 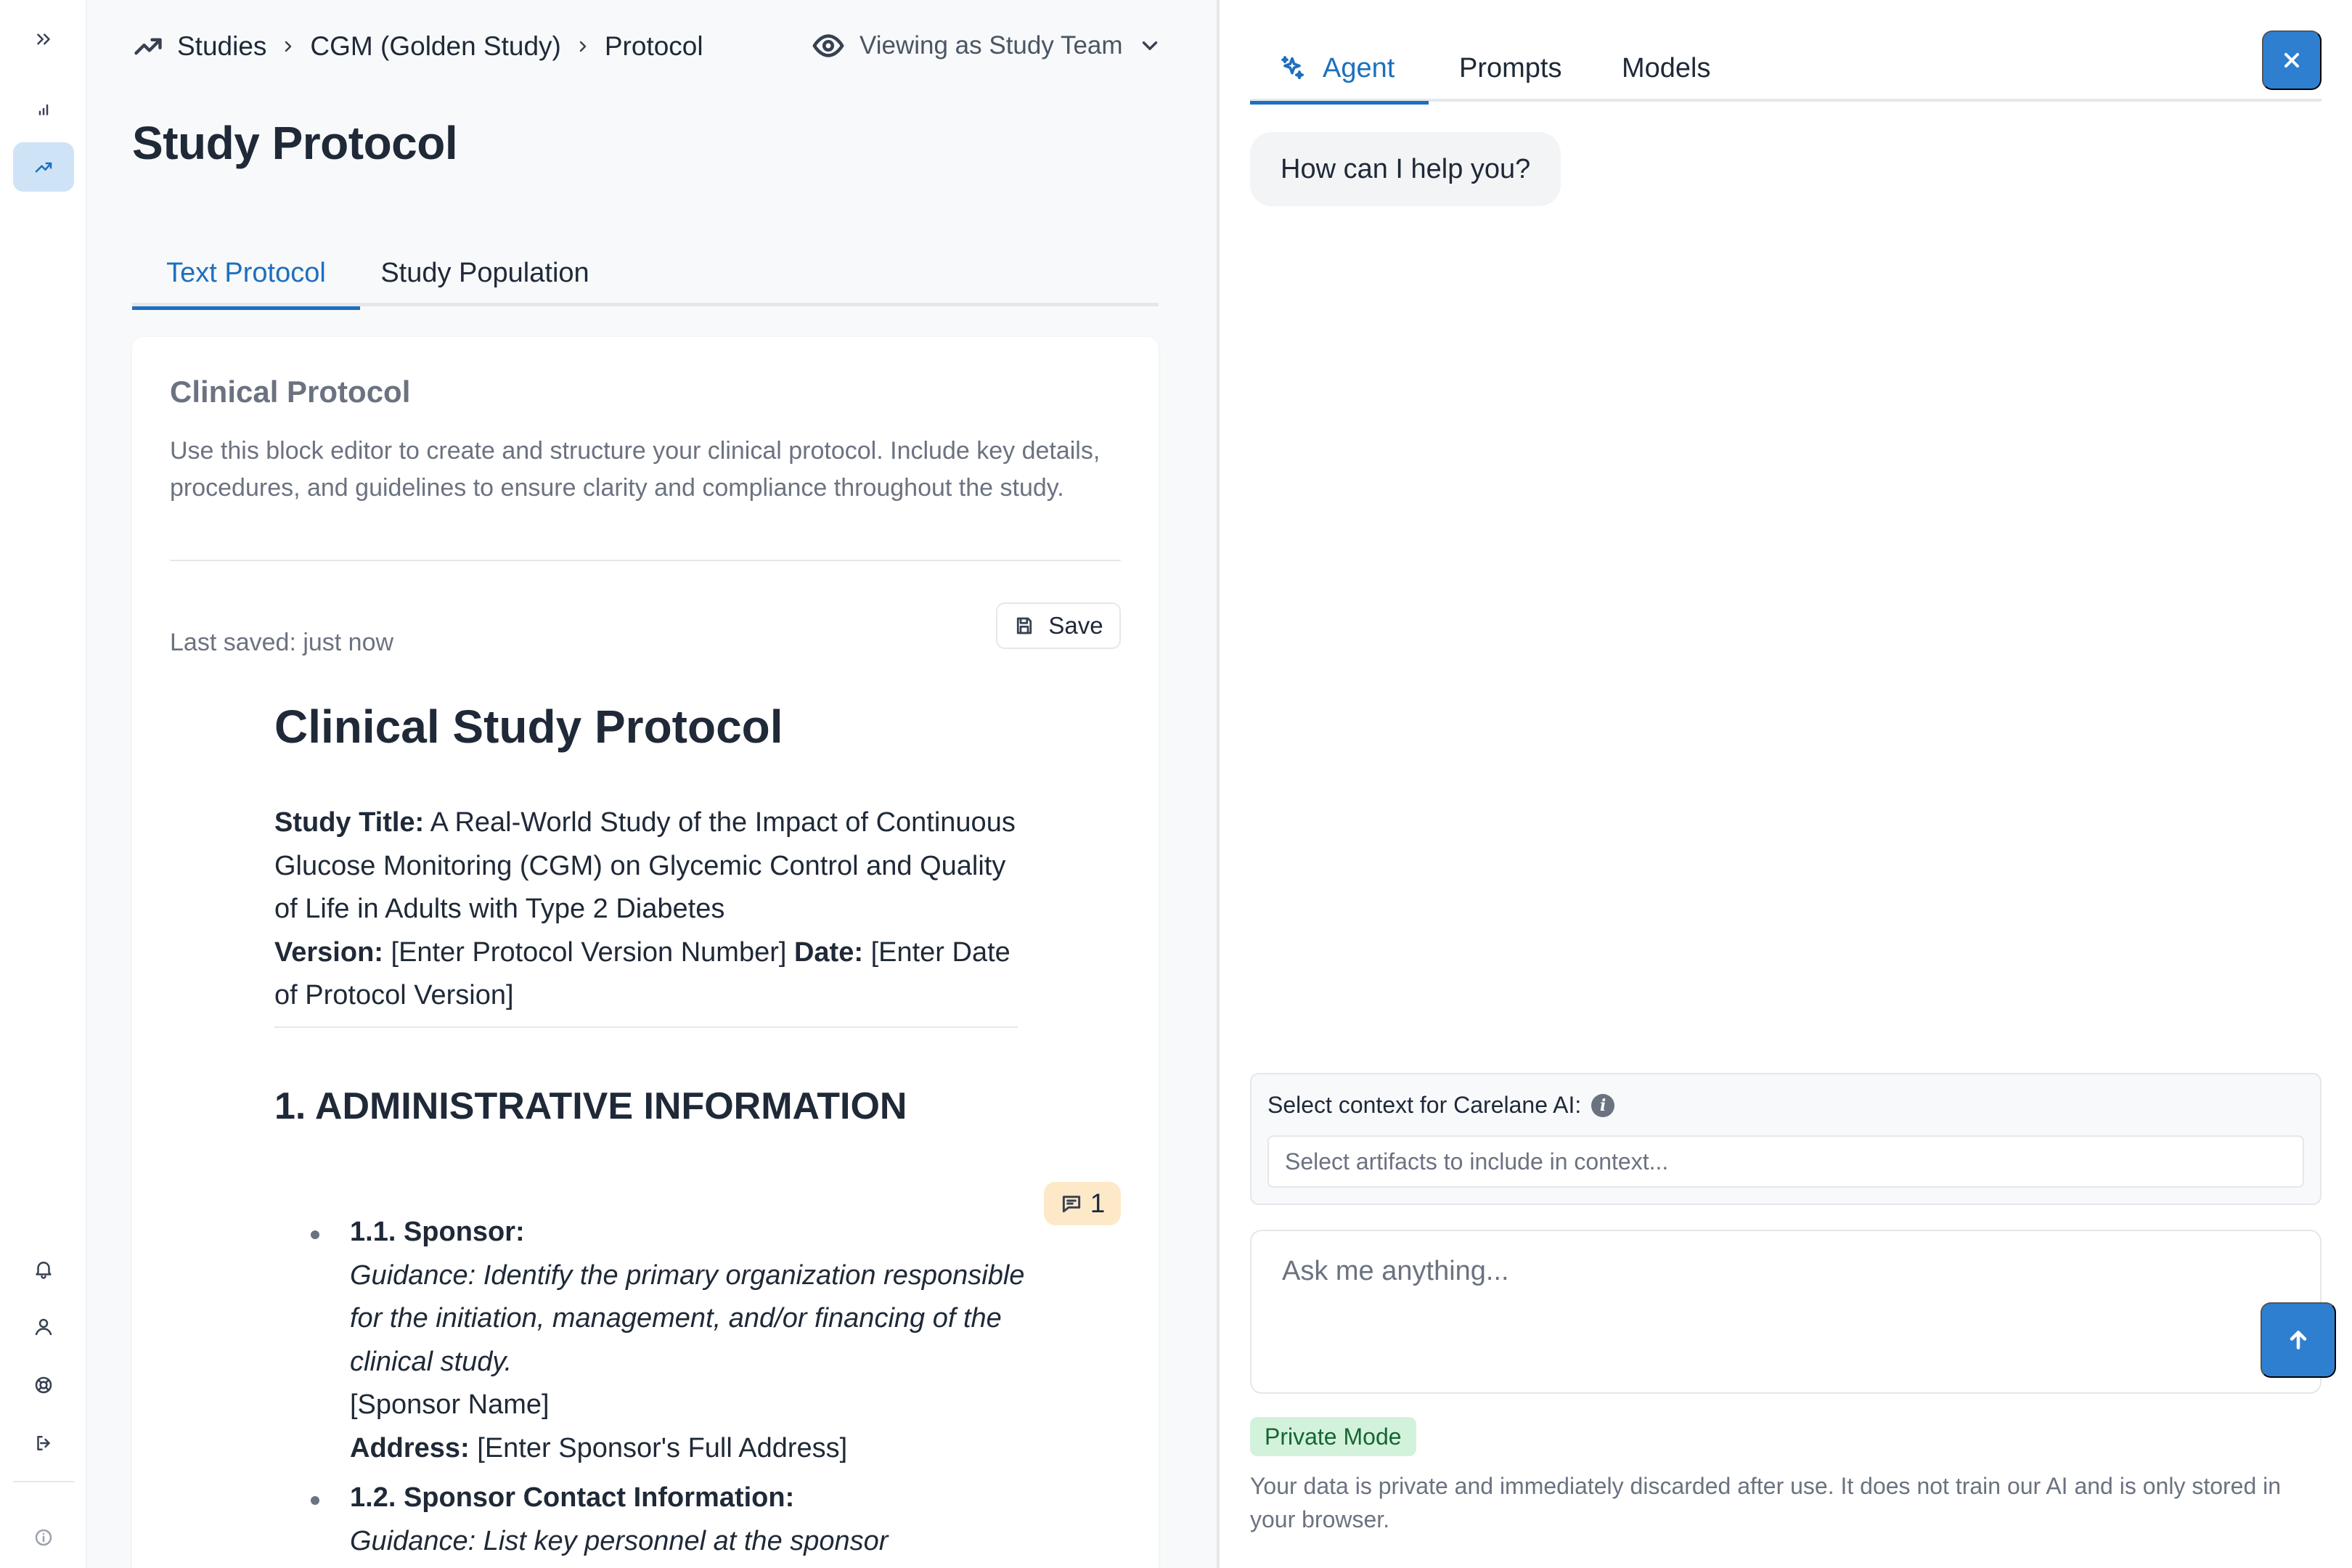 What do you see at coordinates (222, 47) in the screenshot?
I see `breadcrumb-item-studies: Studies` at bounding box center [222, 47].